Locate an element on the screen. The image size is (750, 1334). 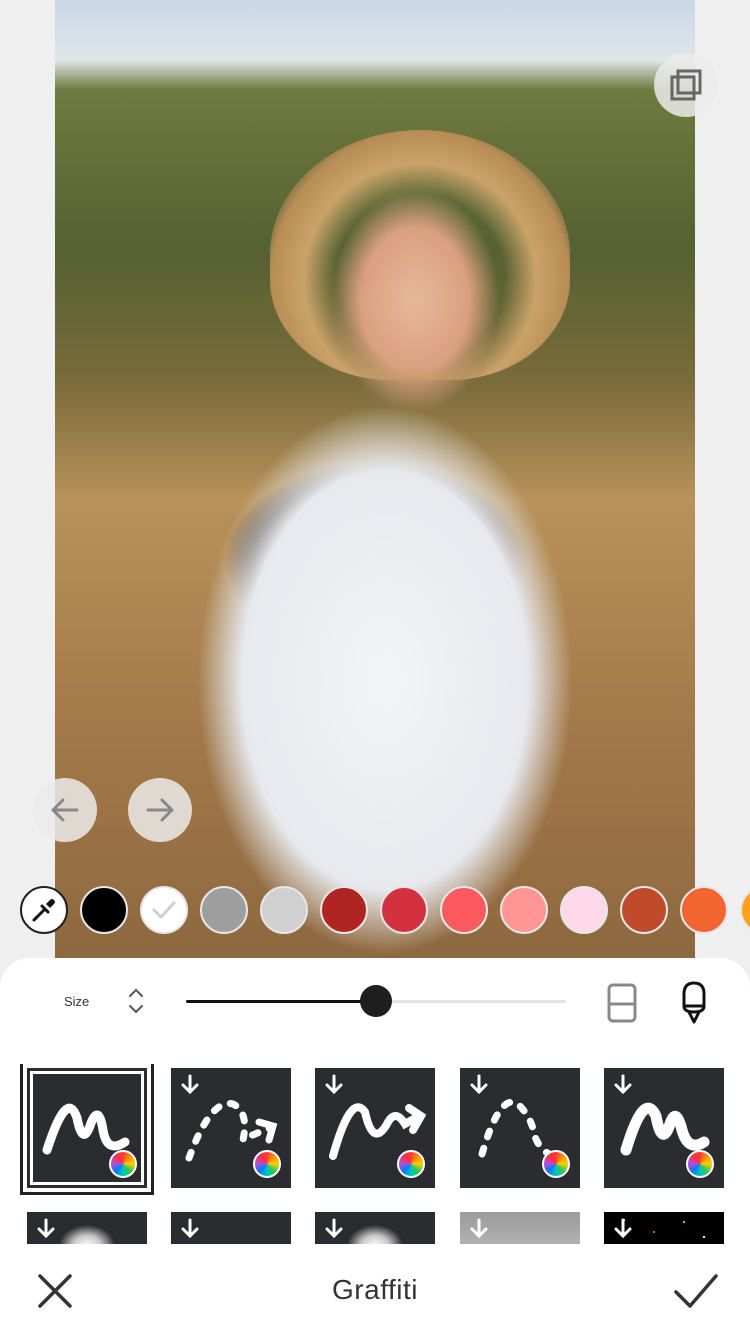
brush-style-marker is located at coordinates (664, 1128).